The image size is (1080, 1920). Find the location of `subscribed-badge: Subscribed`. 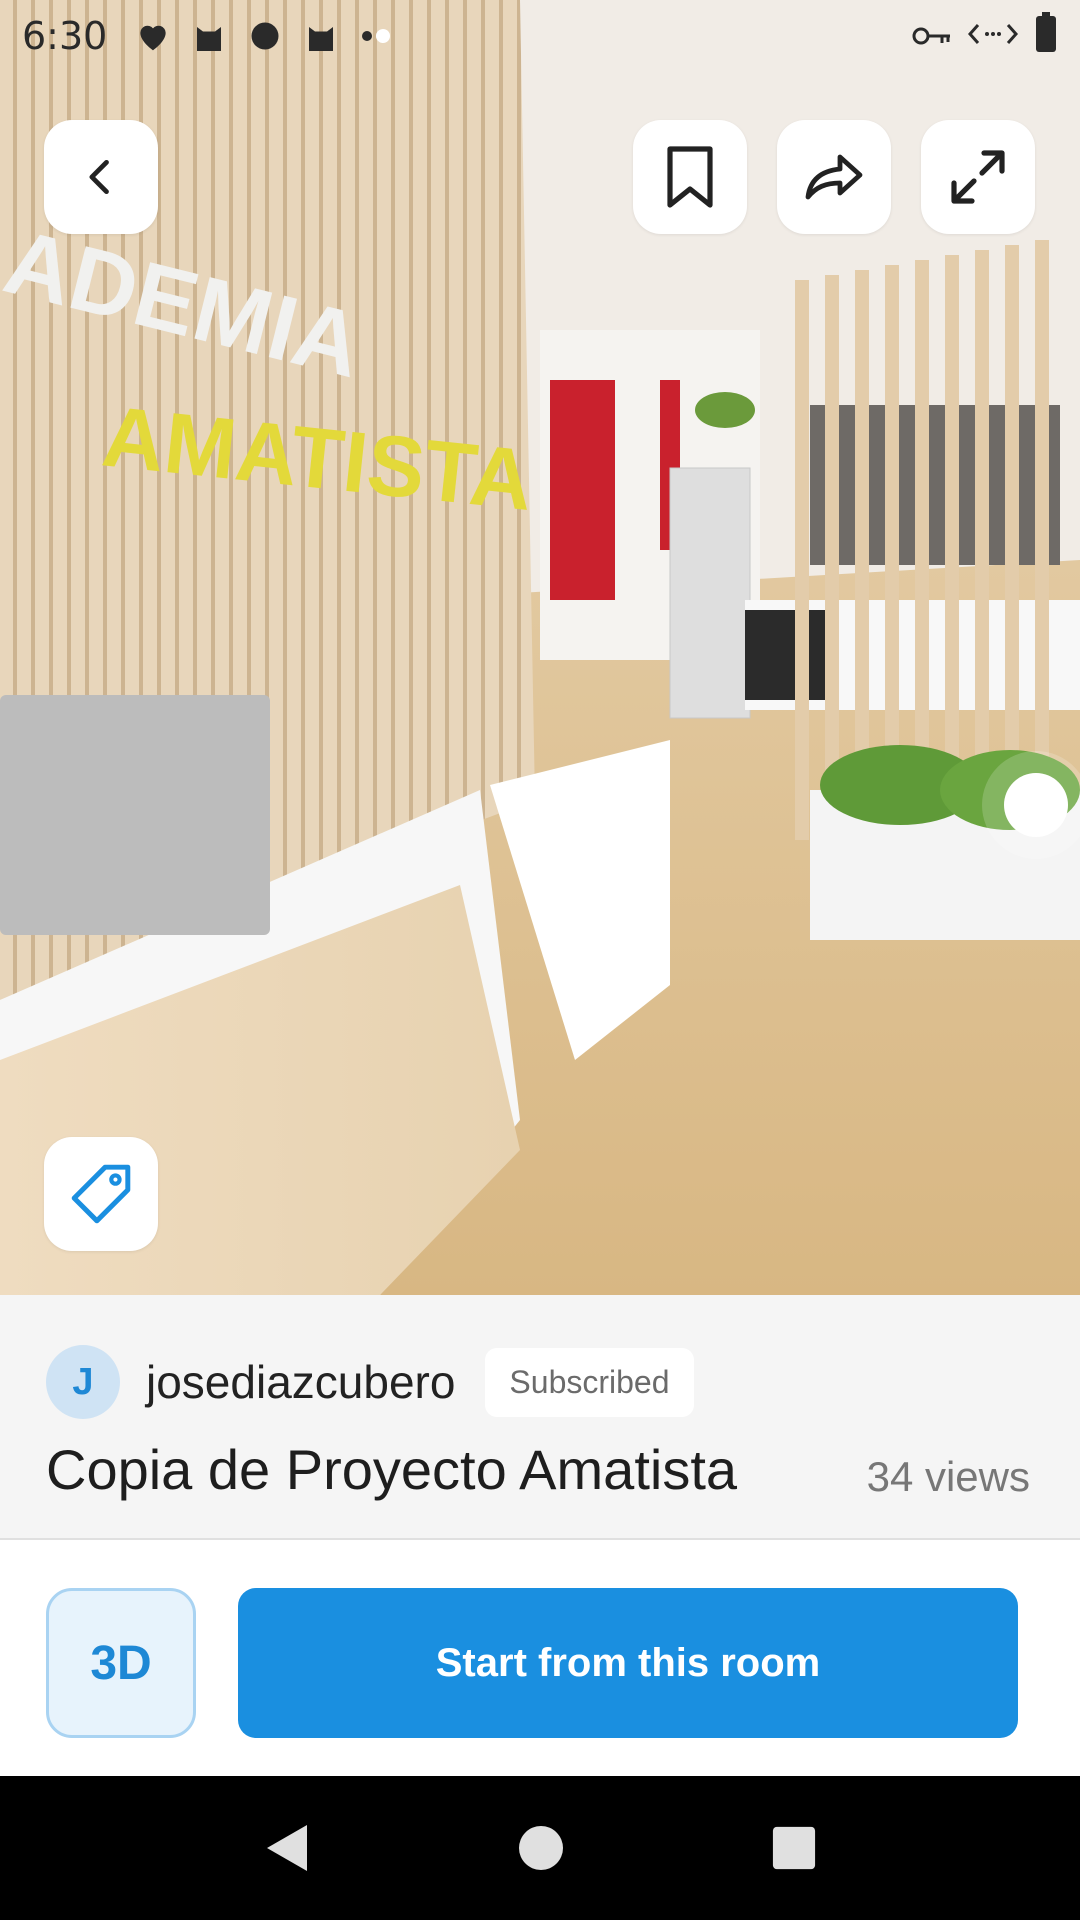

subscribed-badge: Subscribed is located at coordinates (589, 1382).